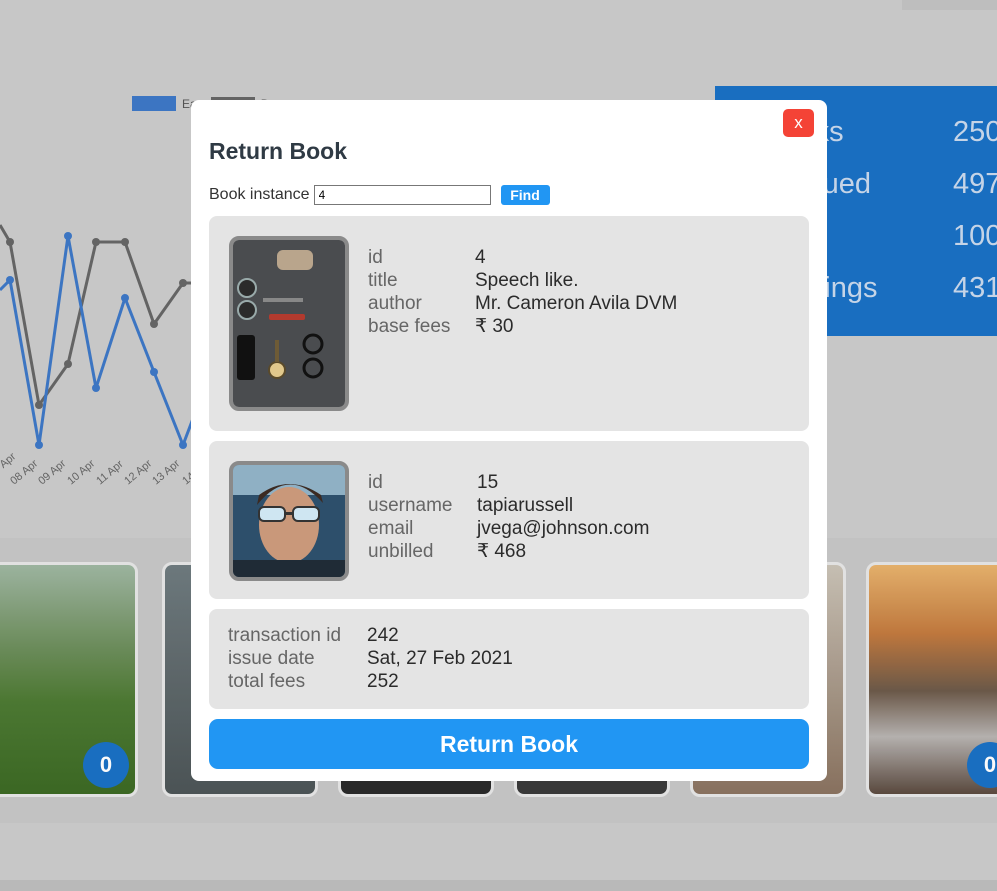  Describe the element at coordinates (402, 195) in the screenshot. I see `book-instance-input` at that location.